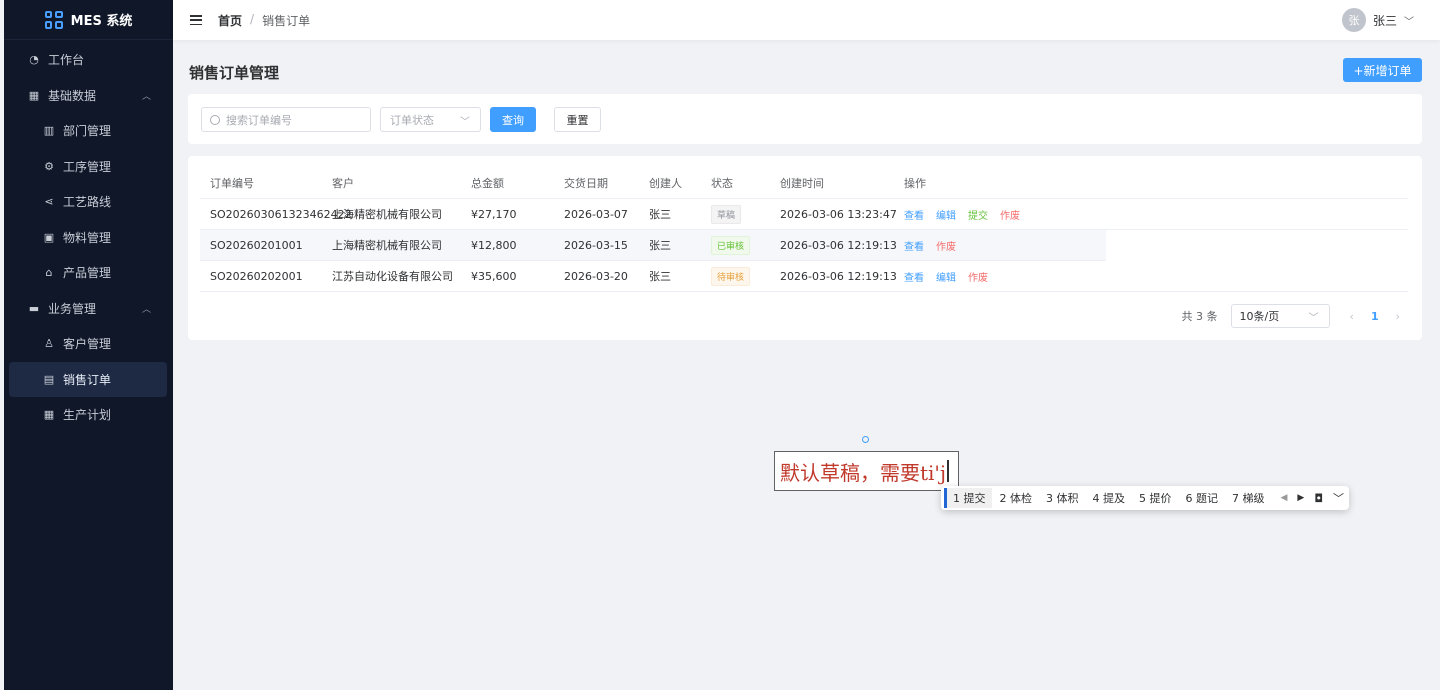  I want to click on ime-candidate: 1 提交, so click(968, 498).